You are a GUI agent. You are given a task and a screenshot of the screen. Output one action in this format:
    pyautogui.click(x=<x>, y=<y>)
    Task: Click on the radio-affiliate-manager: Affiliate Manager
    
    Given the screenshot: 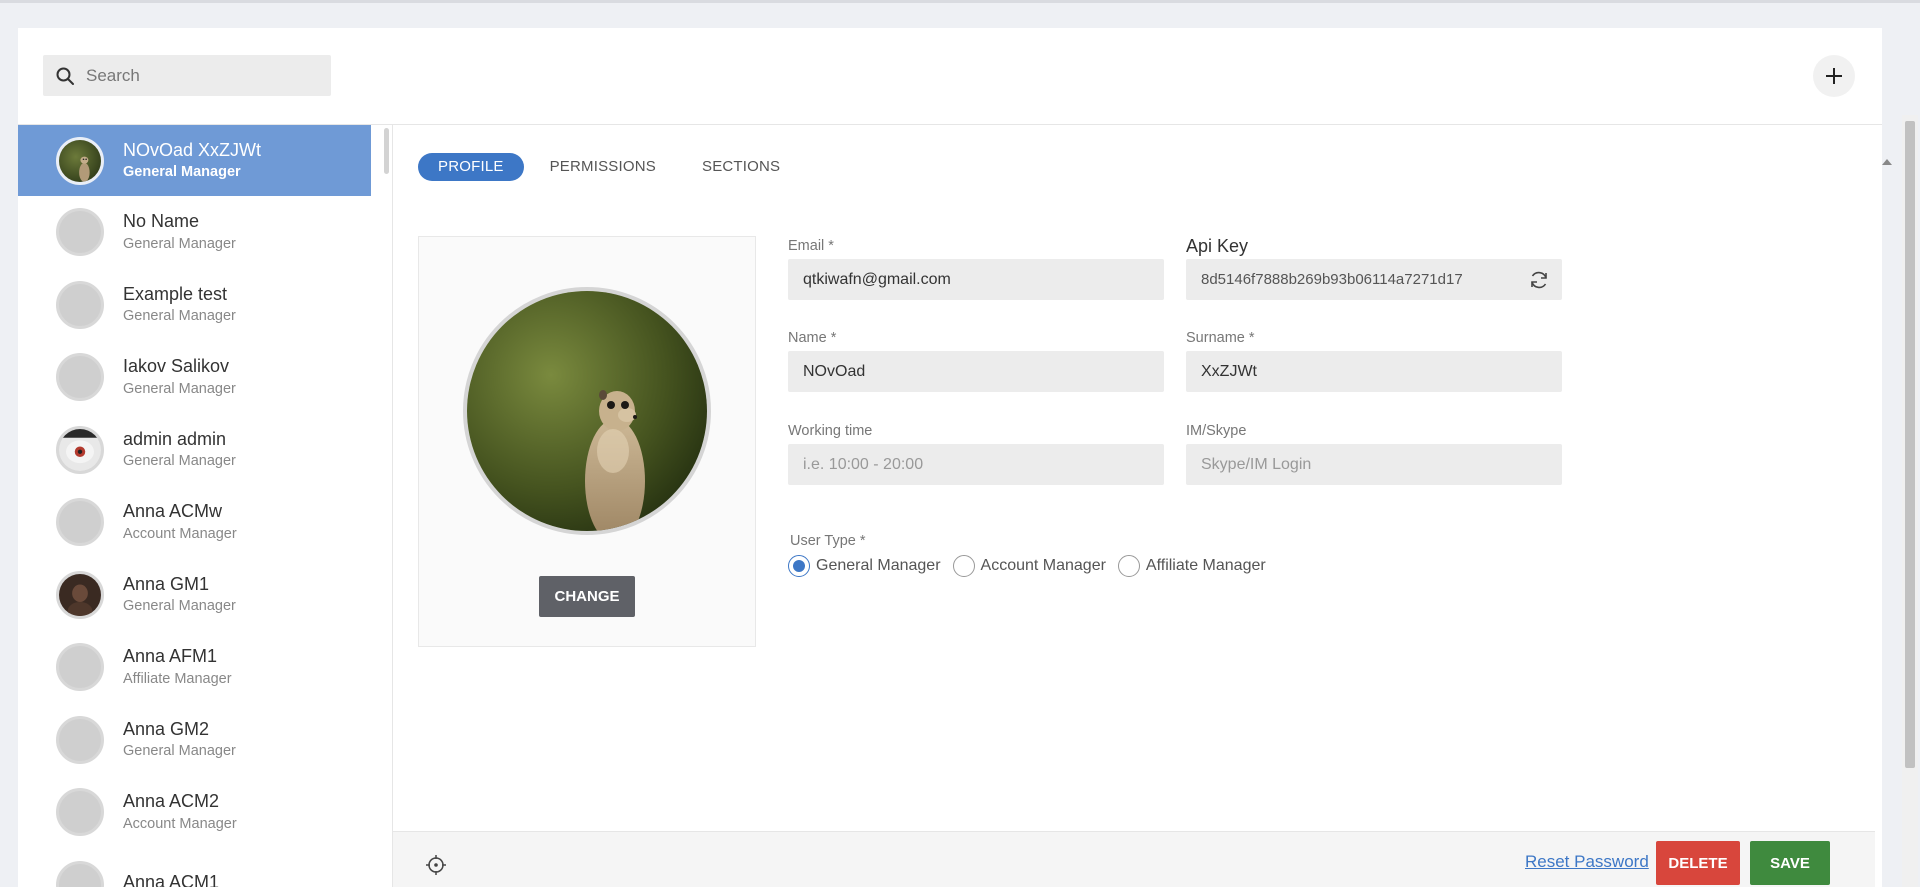 What is the action you would take?
    pyautogui.click(x=1191, y=566)
    